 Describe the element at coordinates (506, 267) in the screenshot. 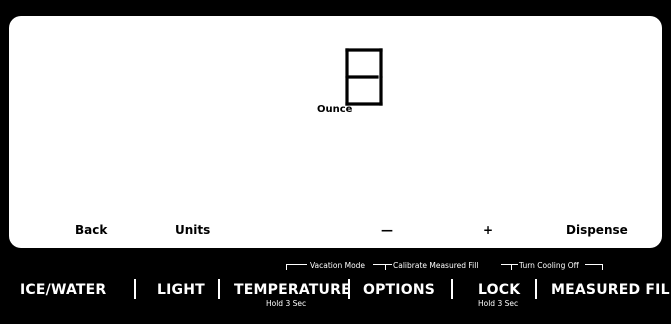

I see `calibrate-bracket-right` at that location.